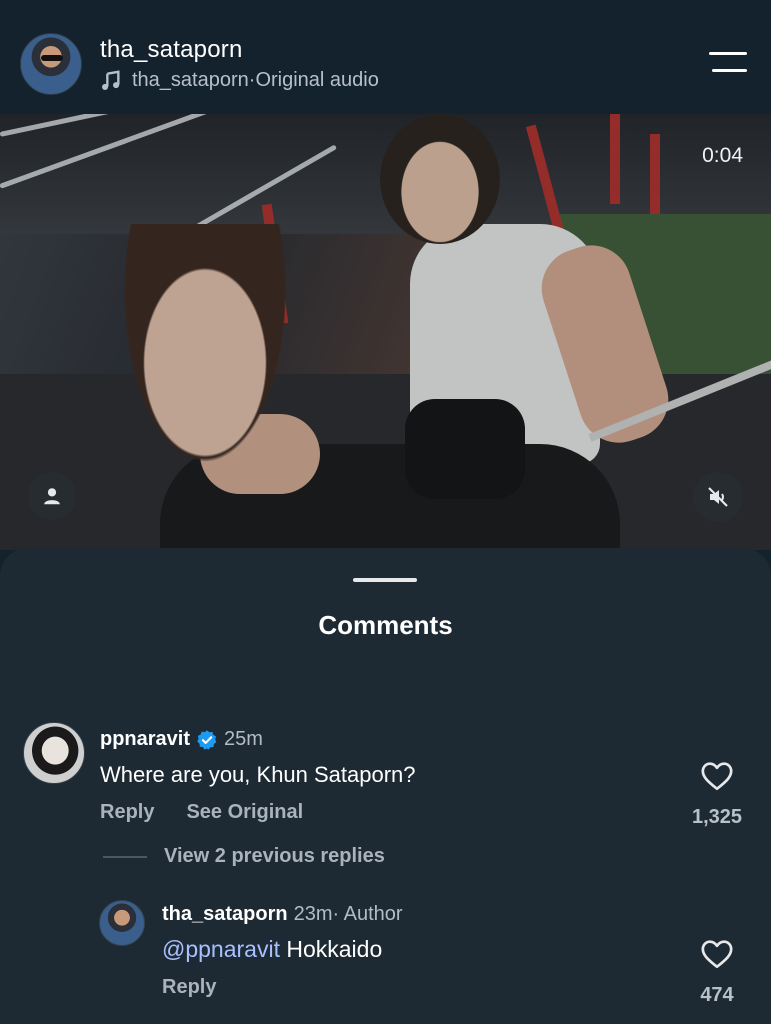  What do you see at coordinates (313, 914) in the screenshot?
I see `reply-time: 23m` at bounding box center [313, 914].